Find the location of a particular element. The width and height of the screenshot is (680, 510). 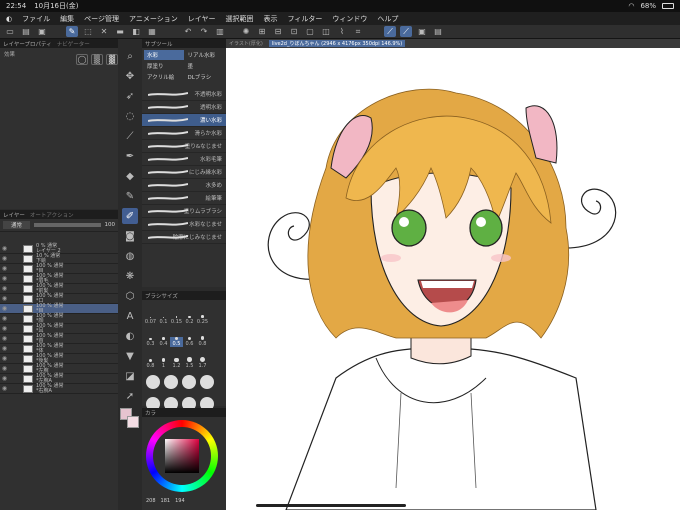

menu-window: ウィンドウ is located at coordinates (349, 19).